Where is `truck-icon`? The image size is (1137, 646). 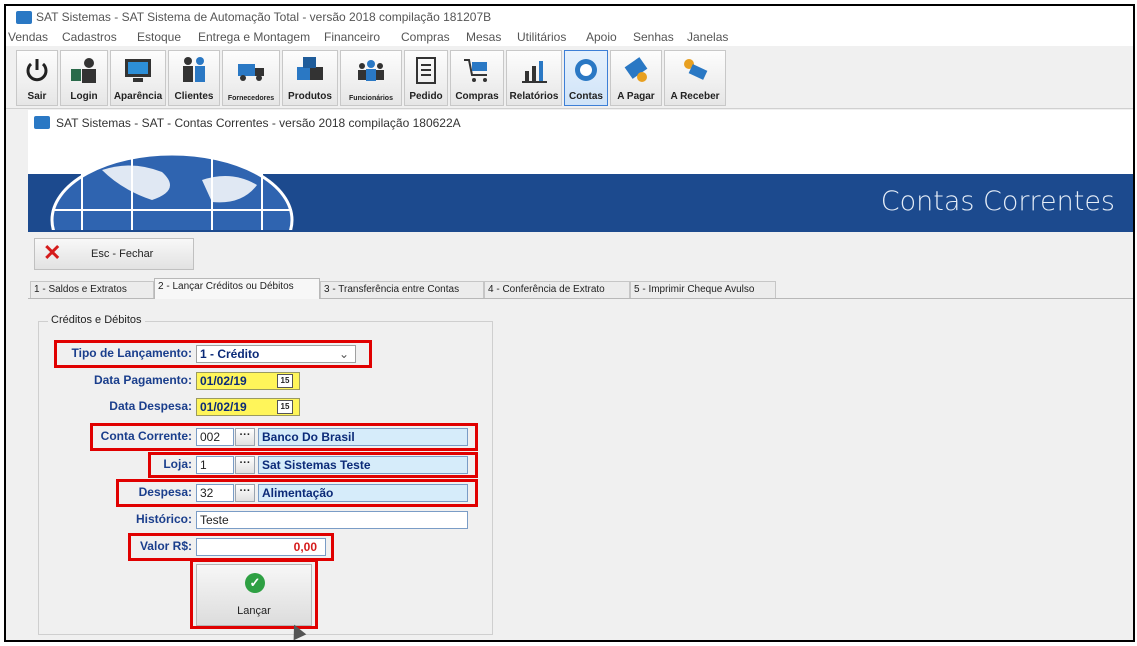 truck-icon is located at coordinates (251, 72).